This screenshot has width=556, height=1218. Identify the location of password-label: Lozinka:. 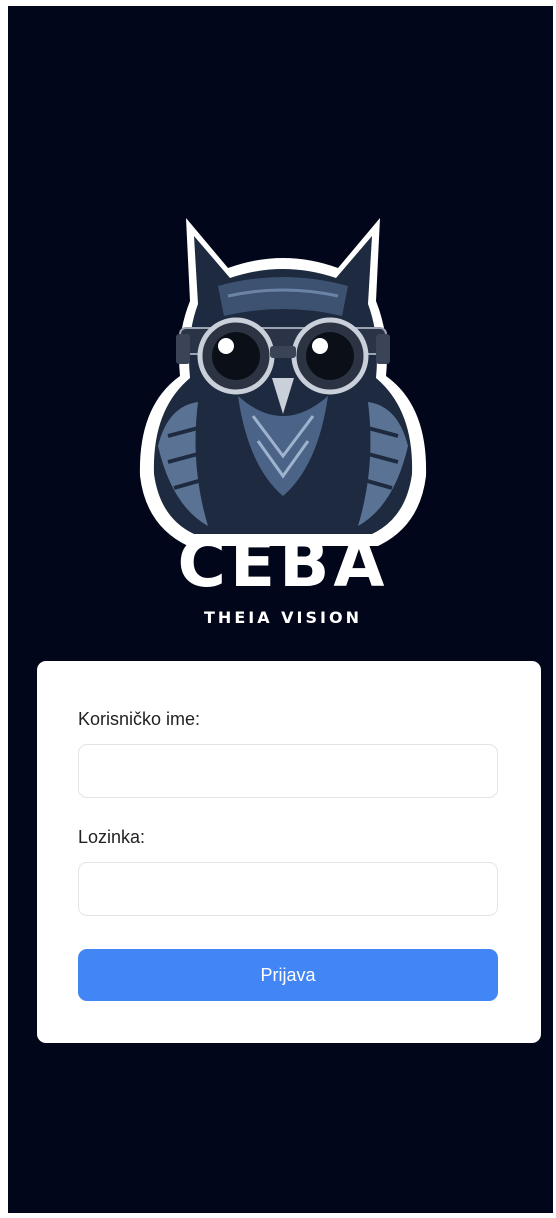
(112, 837).